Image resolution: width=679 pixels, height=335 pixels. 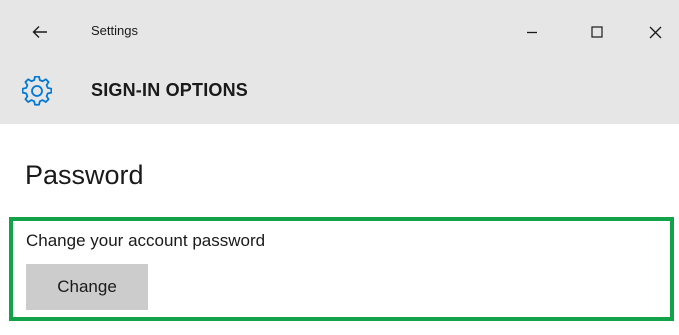 I want to click on page-title: Password, so click(x=84, y=175).